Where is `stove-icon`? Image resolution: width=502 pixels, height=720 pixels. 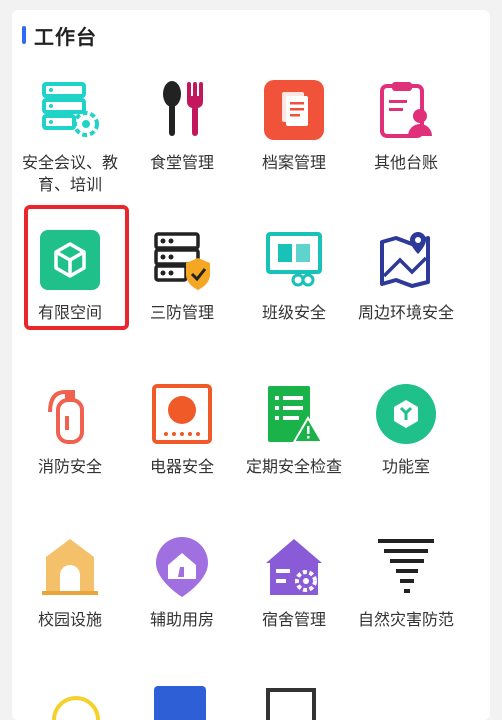
stove-icon is located at coordinates (182, 414).